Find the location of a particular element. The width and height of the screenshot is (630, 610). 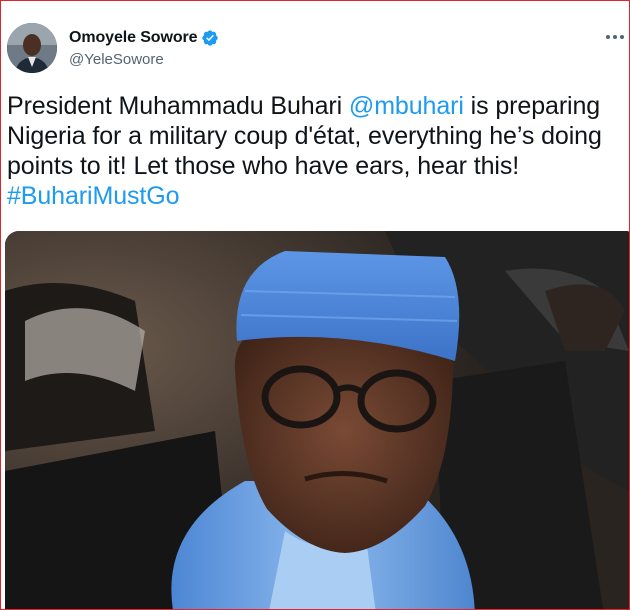

author-display-name: Omoyele Sowore is located at coordinates (133, 38).